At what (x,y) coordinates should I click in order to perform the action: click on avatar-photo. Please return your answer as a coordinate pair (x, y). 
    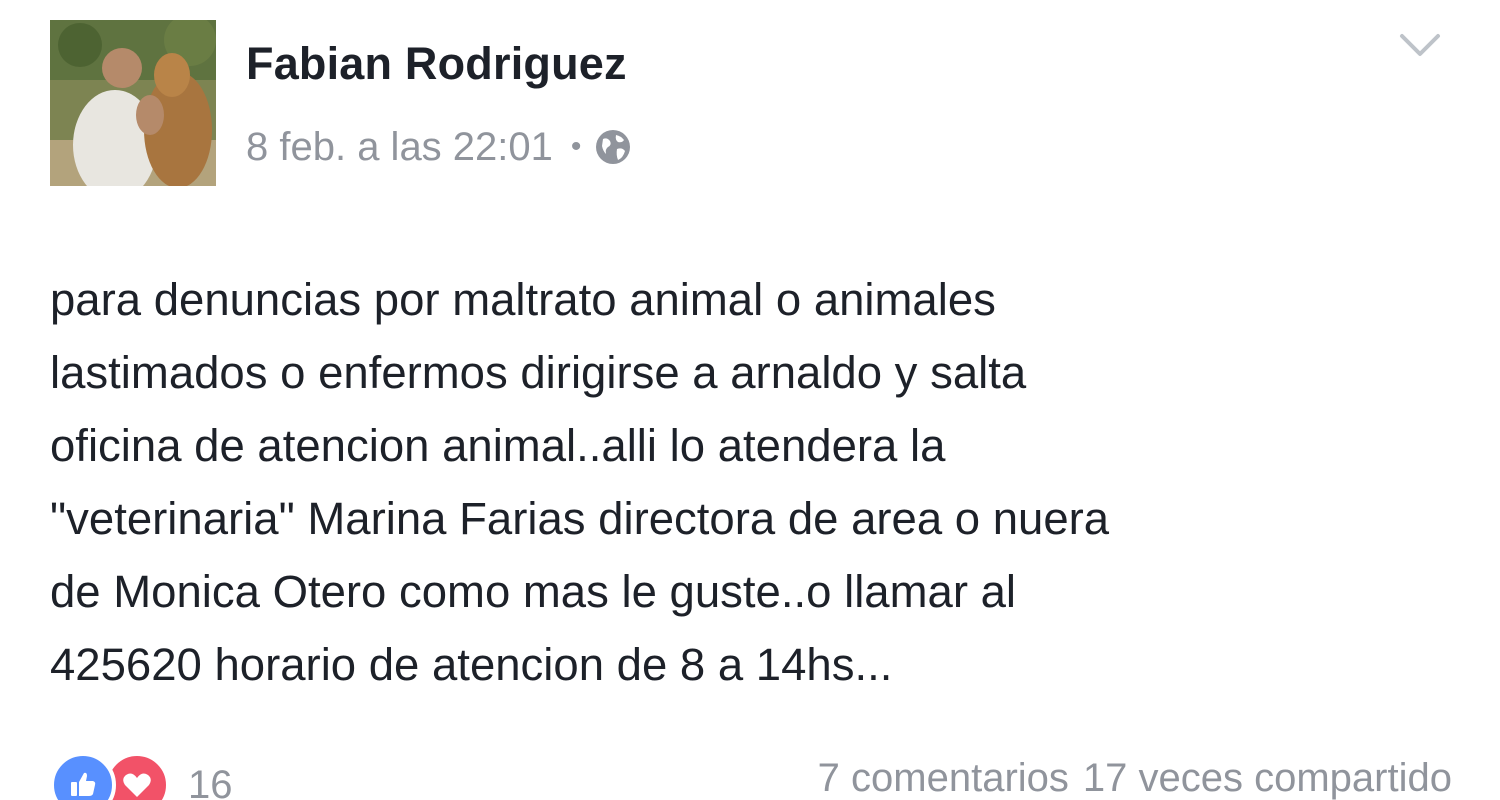
    Looking at the image, I should click on (133, 103).